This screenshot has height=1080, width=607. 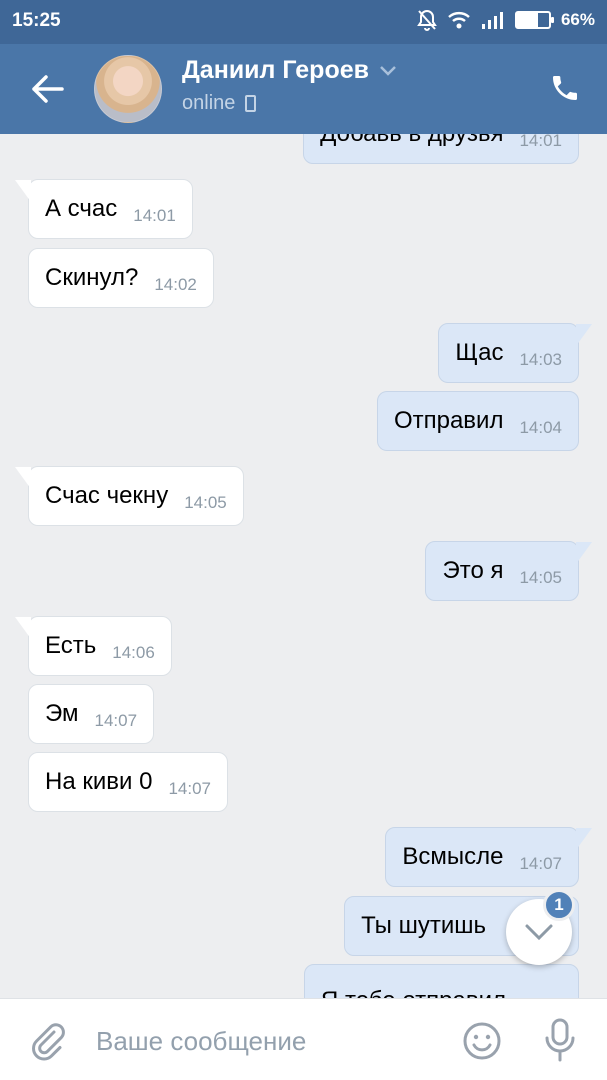 I want to click on message-text: Отправил, so click(x=448, y=420).